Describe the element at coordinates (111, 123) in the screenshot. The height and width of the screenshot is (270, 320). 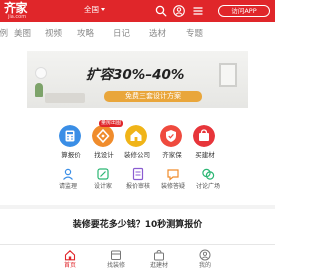
I see `survey-badge: 量房出图` at that location.